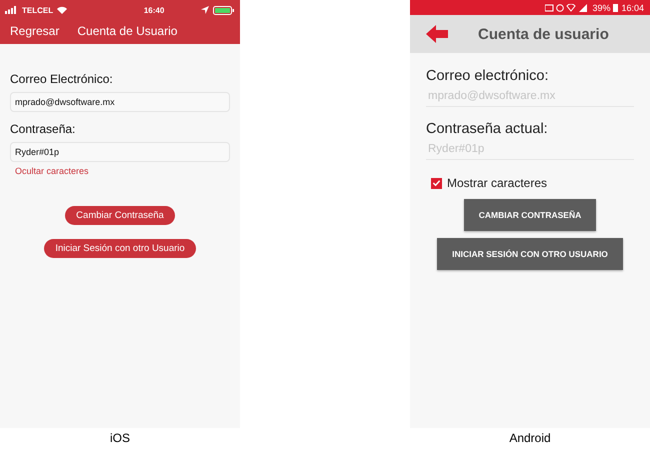  What do you see at coordinates (120, 152) in the screenshot?
I see `input-field: Ryder#01p` at bounding box center [120, 152].